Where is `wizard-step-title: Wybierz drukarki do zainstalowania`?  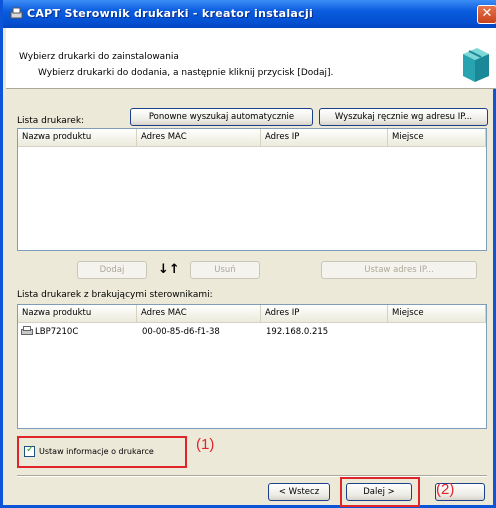
wizard-step-title: Wybierz drukarki do zainstalowania is located at coordinates (99, 57).